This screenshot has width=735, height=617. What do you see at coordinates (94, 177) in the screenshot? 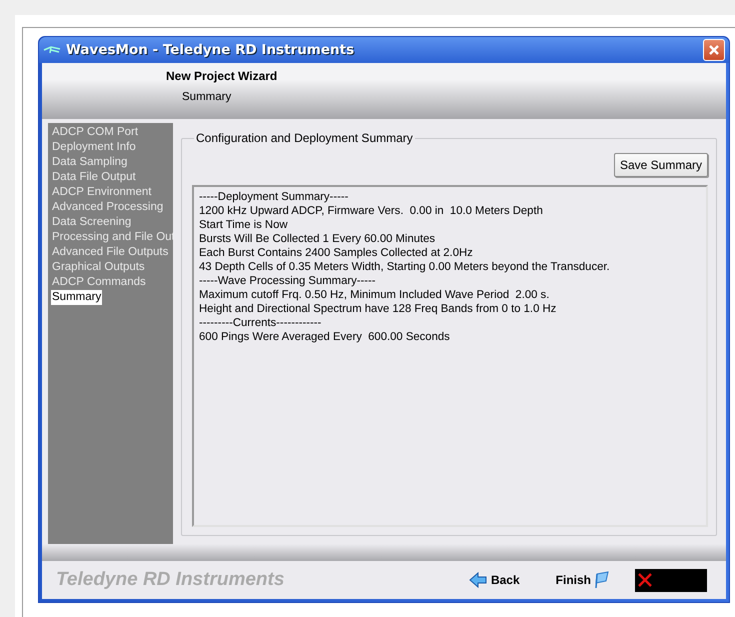
I see `sidebar-item: Data File Output` at bounding box center [94, 177].